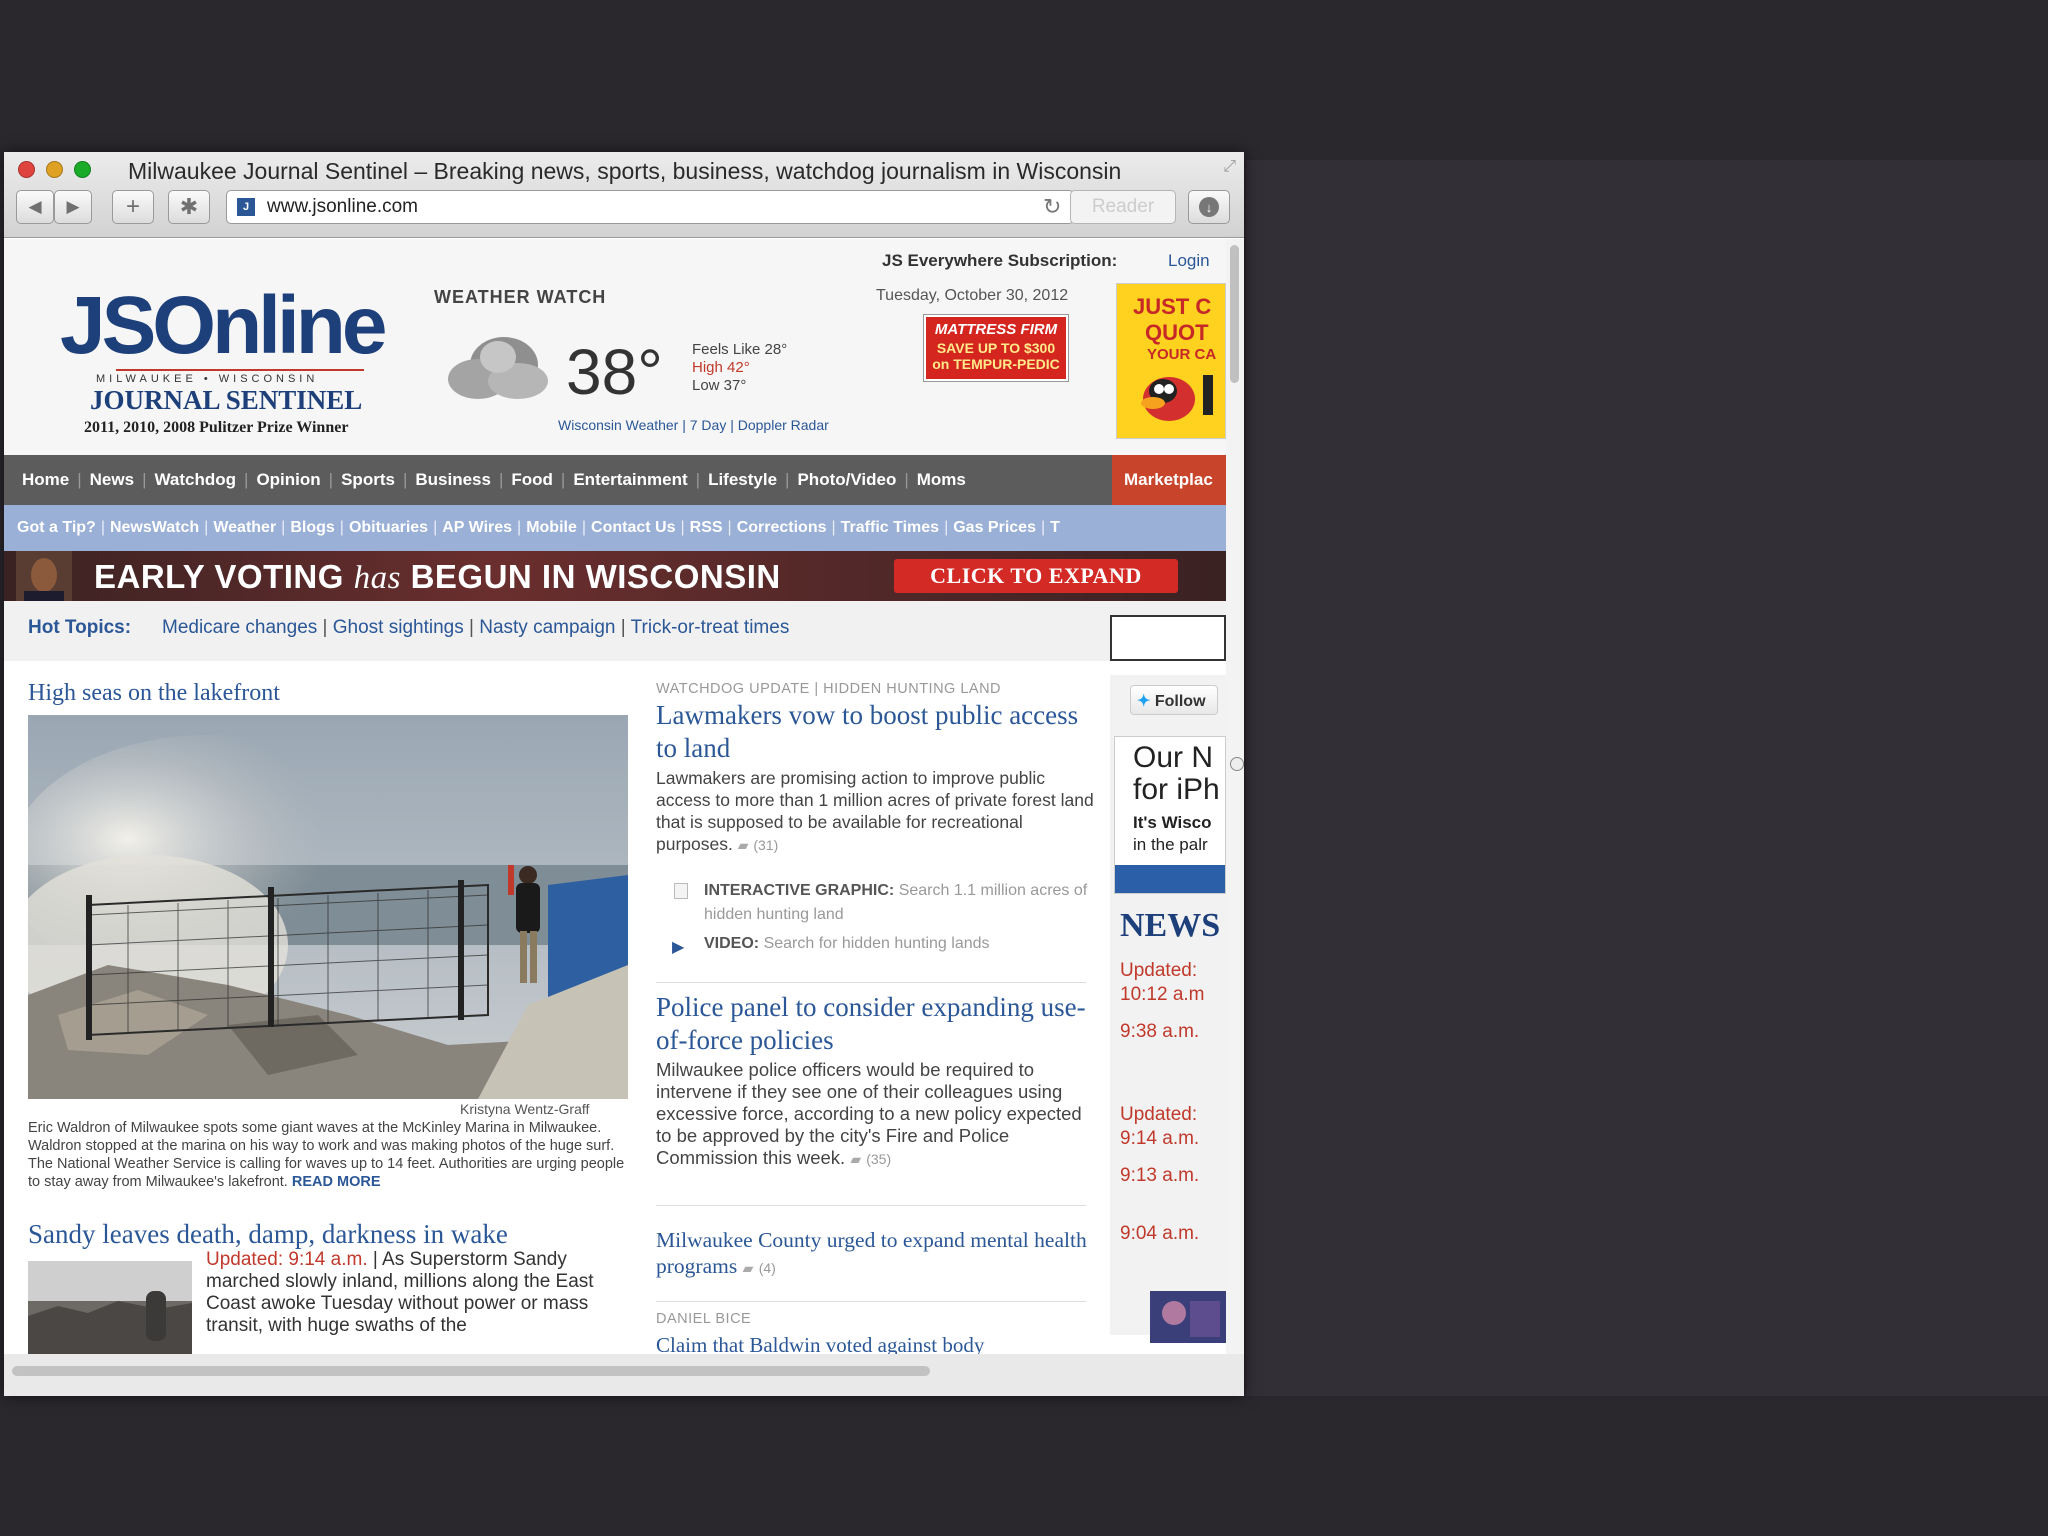 Image resolution: width=2048 pixels, height=1536 pixels. I want to click on login-link: Login, so click(1189, 261).